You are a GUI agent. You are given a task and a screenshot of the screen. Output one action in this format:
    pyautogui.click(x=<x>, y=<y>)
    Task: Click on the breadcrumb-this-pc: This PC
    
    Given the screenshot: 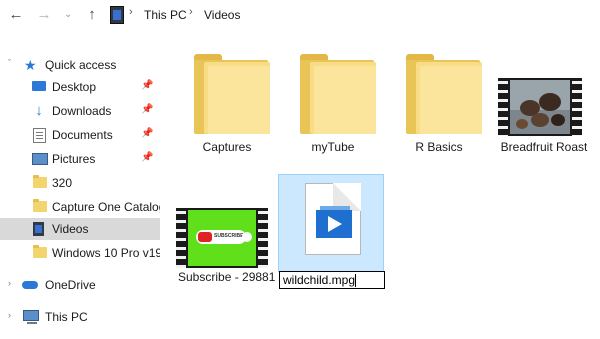 What is the action you would take?
    pyautogui.click(x=165, y=15)
    